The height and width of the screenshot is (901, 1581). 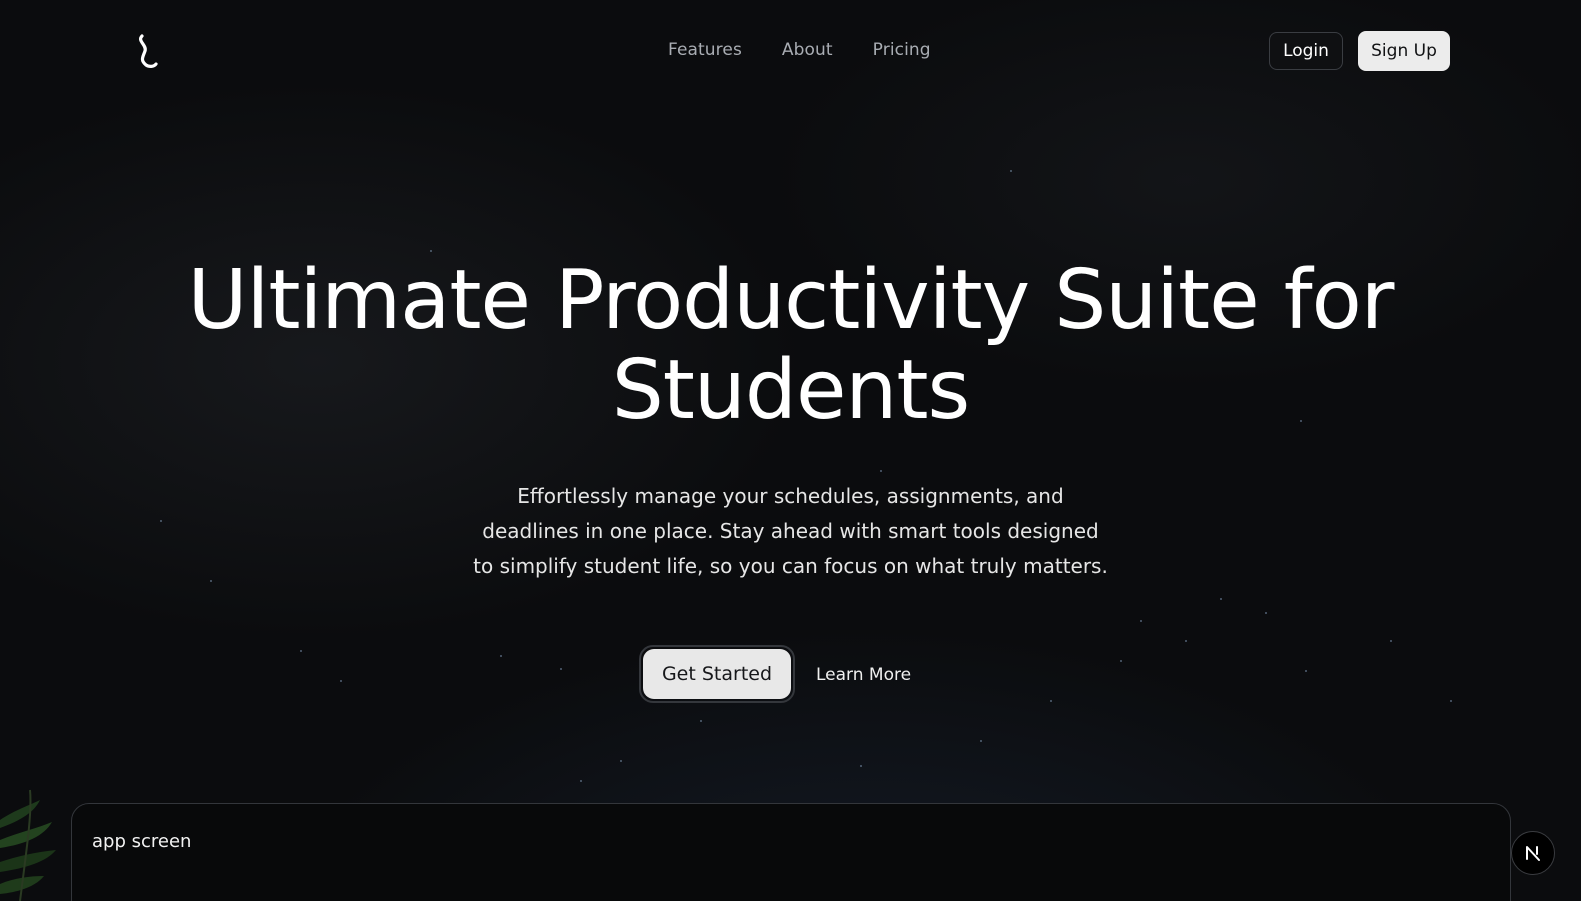 I want to click on main-nav: Features About Pricing, so click(x=799, y=50).